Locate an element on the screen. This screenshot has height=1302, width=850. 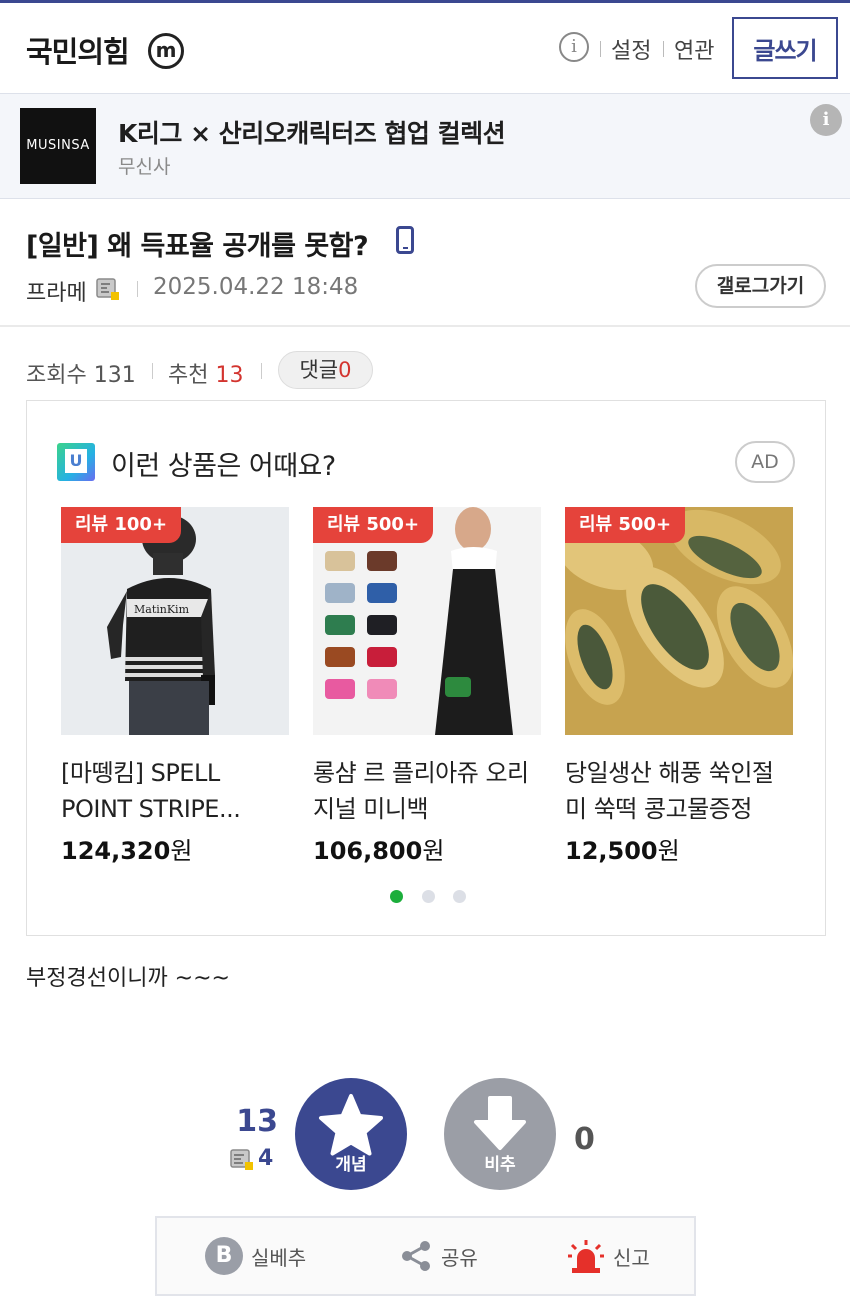
pager-dot-active is located at coordinates (396, 896).